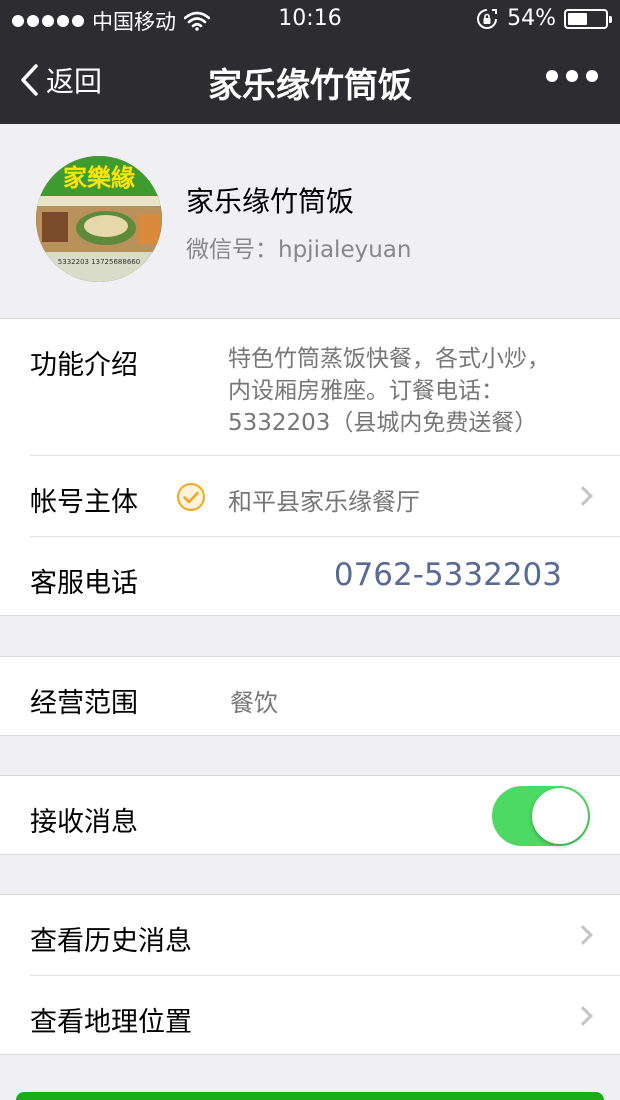 This screenshot has width=620, height=1100. I want to click on avatar: 家樂緣 5332203 13725688660, so click(99, 219).